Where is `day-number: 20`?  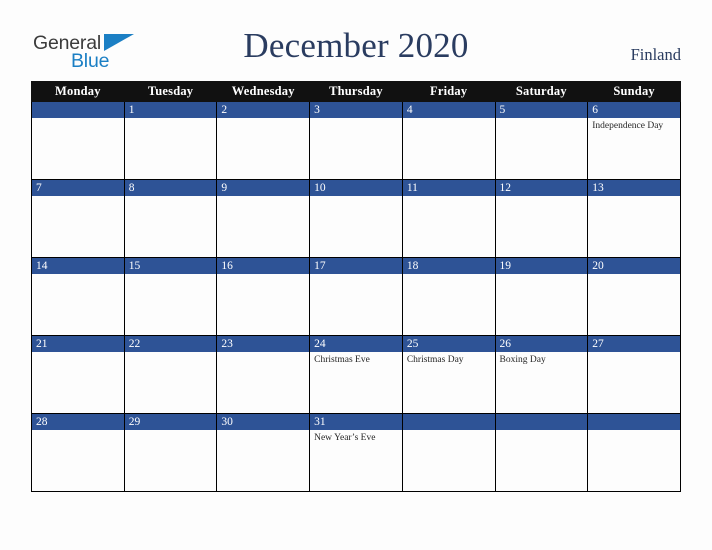
day-number: 20 is located at coordinates (634, 266).